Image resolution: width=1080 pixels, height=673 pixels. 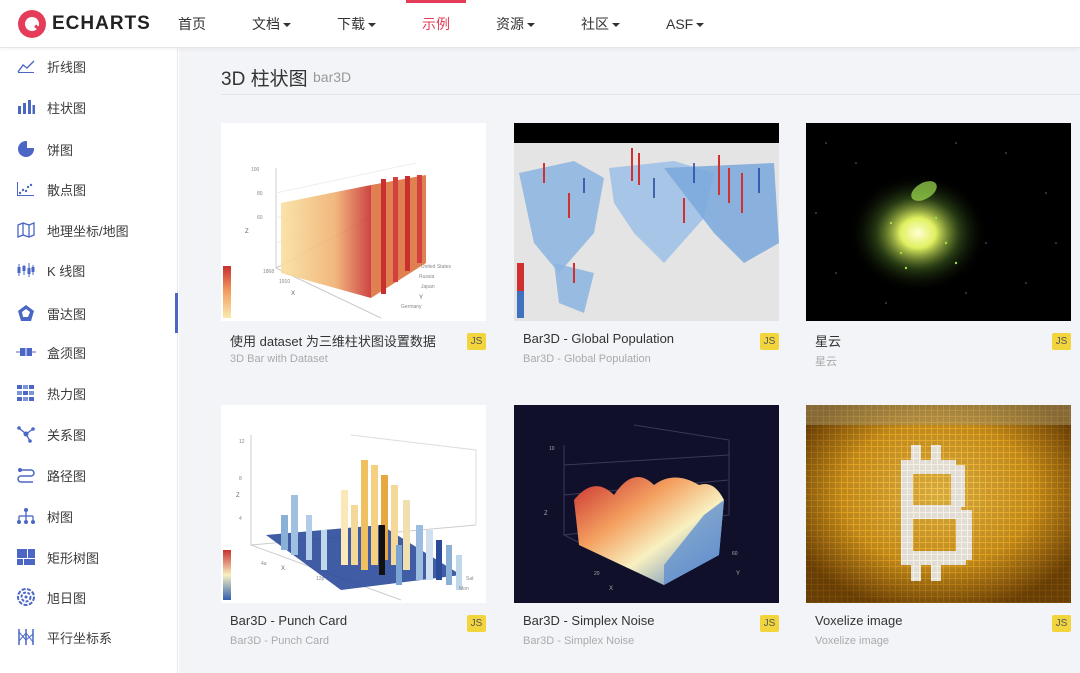 I want to click on example-title: Bar3D - Global Population, so click(x=598, y=338).